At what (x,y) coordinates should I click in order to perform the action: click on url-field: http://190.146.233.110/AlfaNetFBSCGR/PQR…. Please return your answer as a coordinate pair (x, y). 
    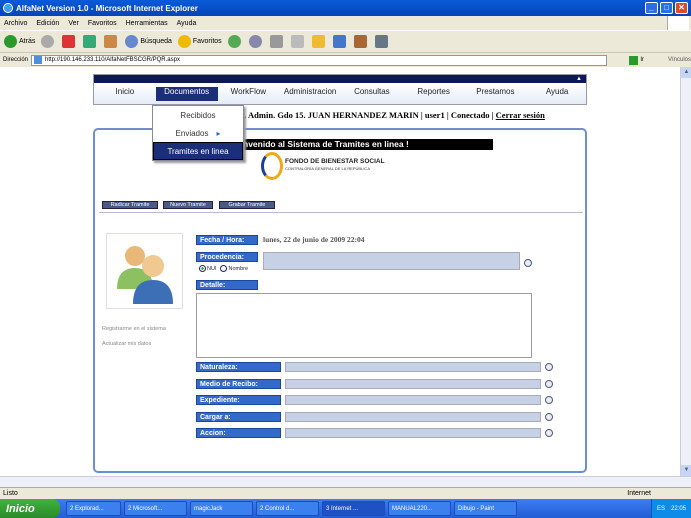
    Looking at the image, I should click on (319, 60).